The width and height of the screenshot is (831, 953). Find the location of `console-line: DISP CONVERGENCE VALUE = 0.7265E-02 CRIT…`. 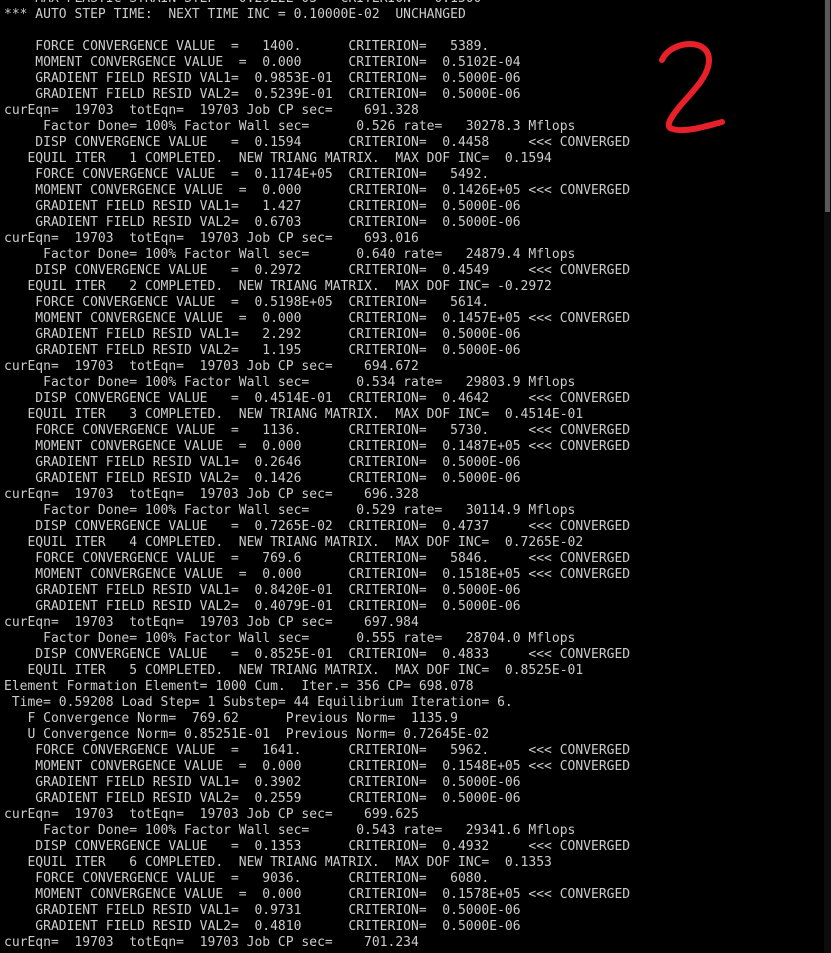

console-line: DISP CONVERGENCE VALUE = 0.7265E-02 CRIT… is located at coordinates (317, 526).